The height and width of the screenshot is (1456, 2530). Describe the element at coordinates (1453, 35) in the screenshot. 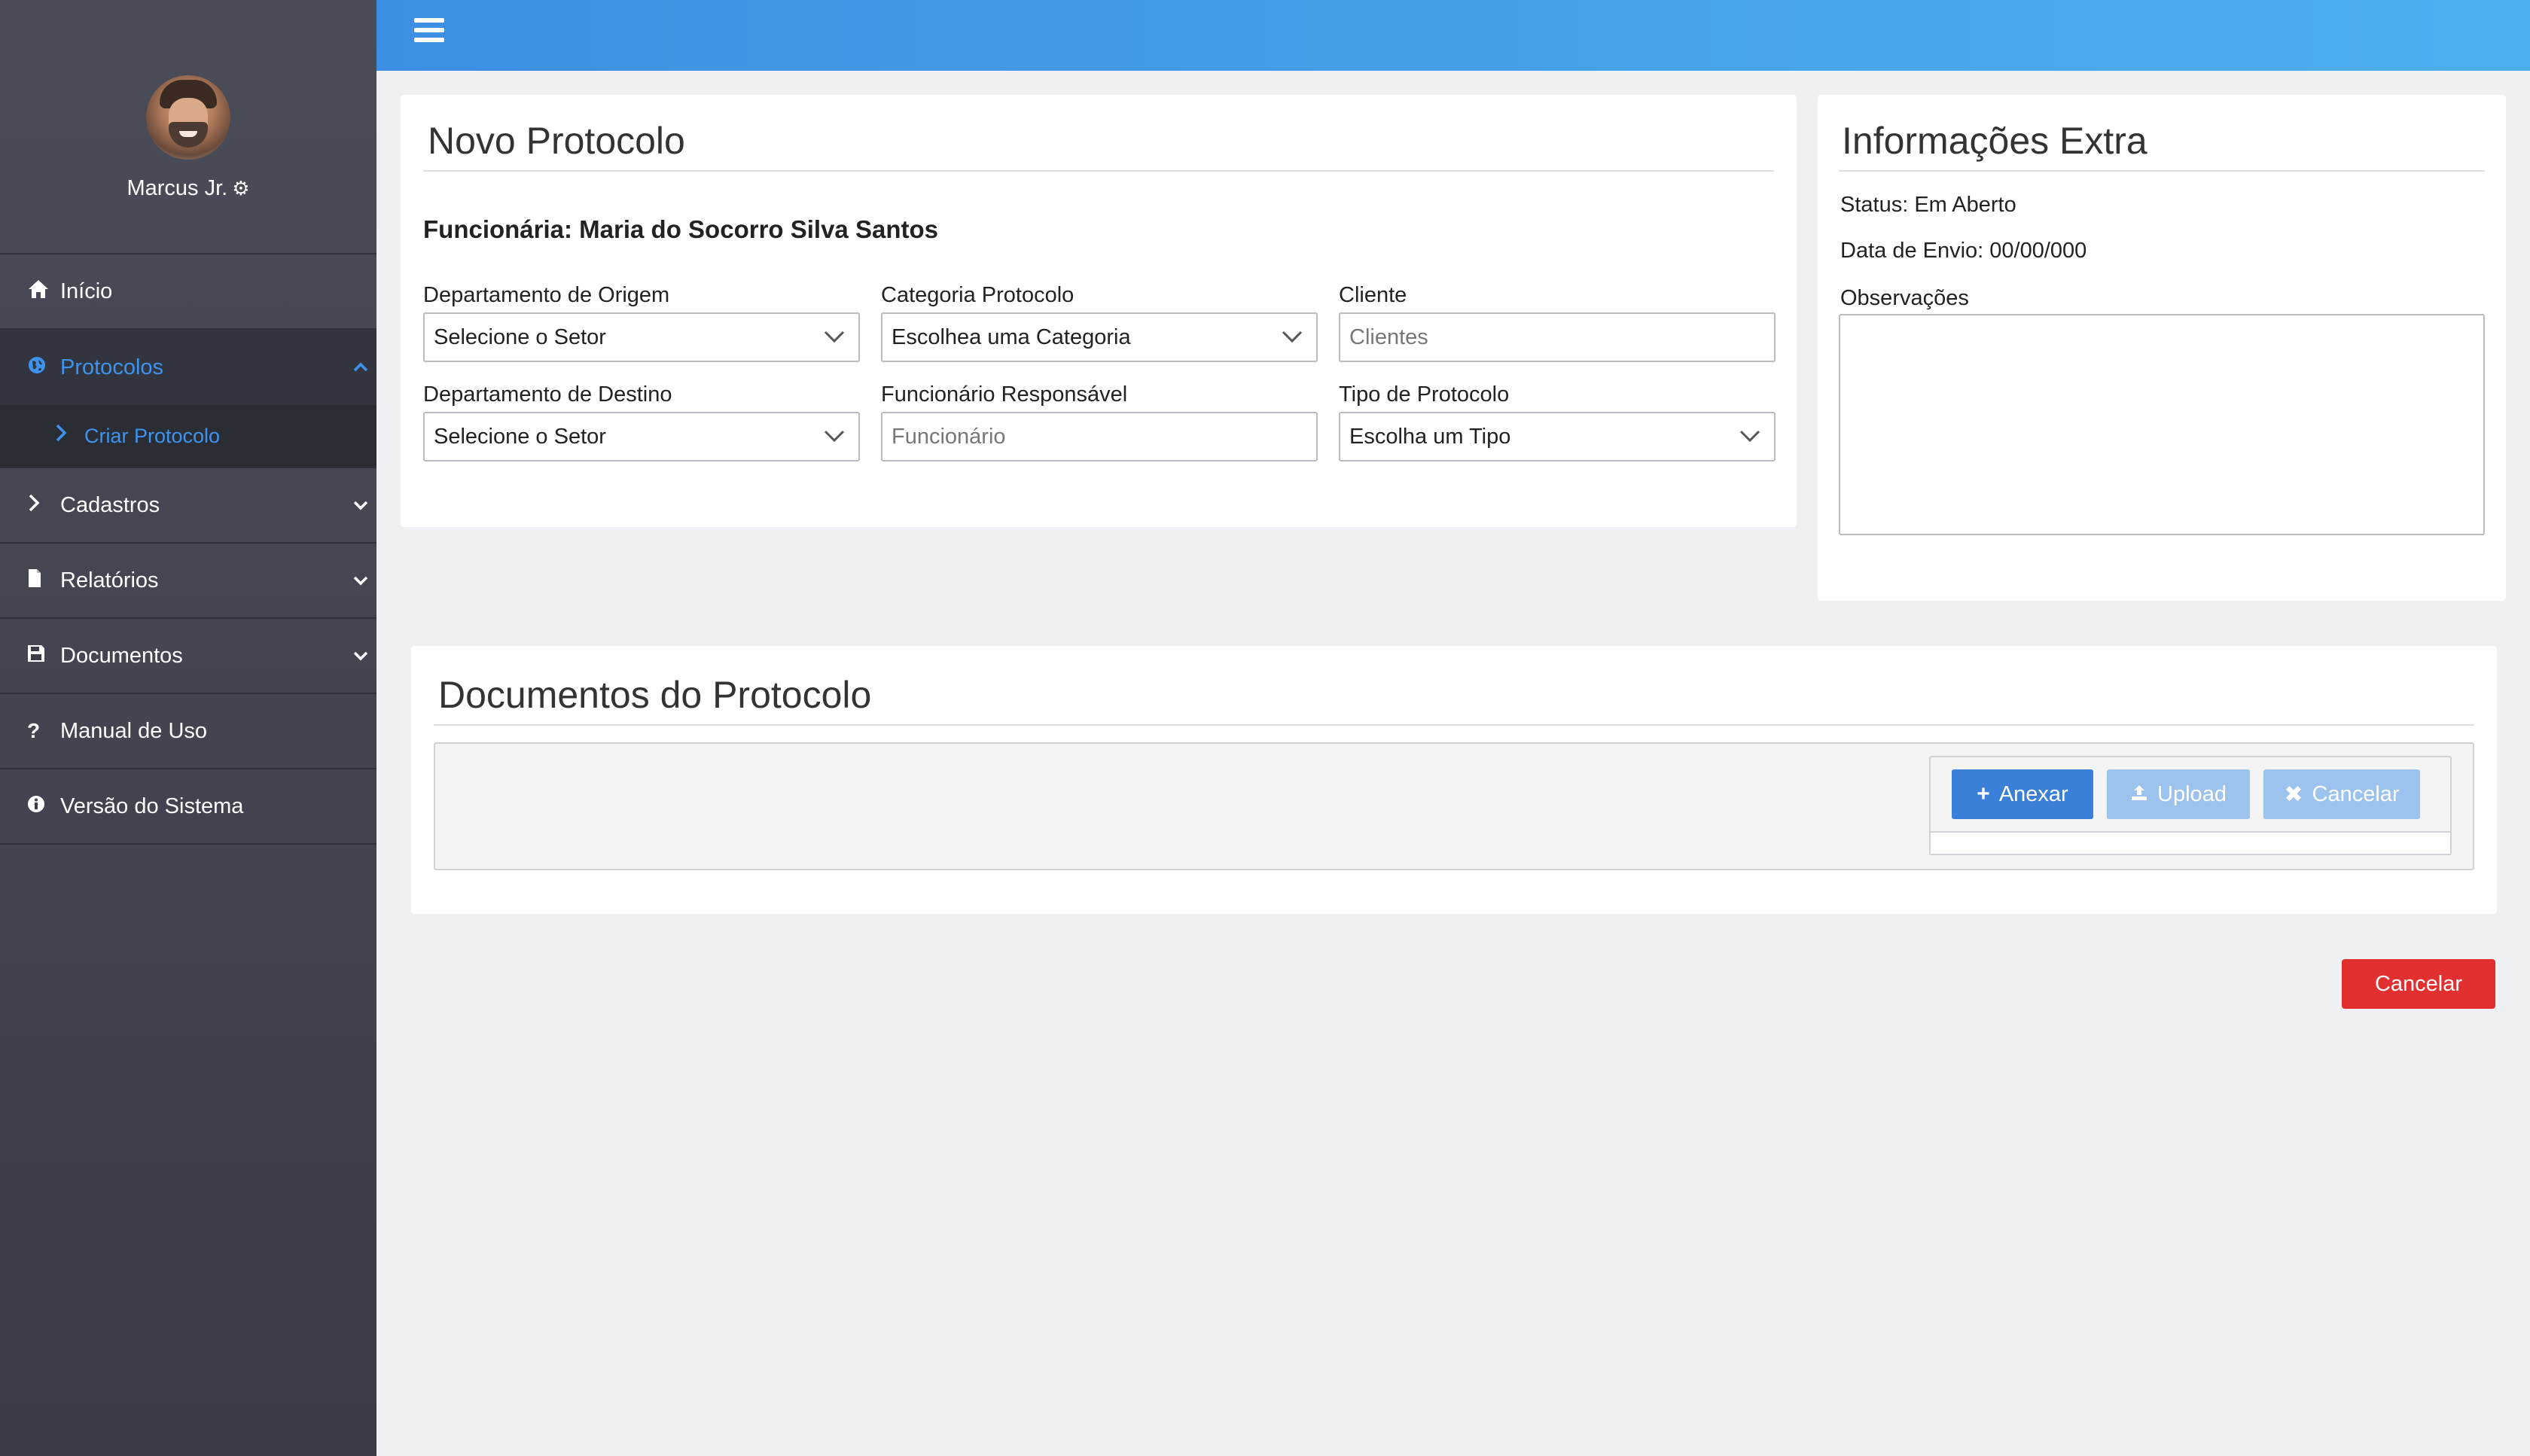

I see `top-bar` at that location.